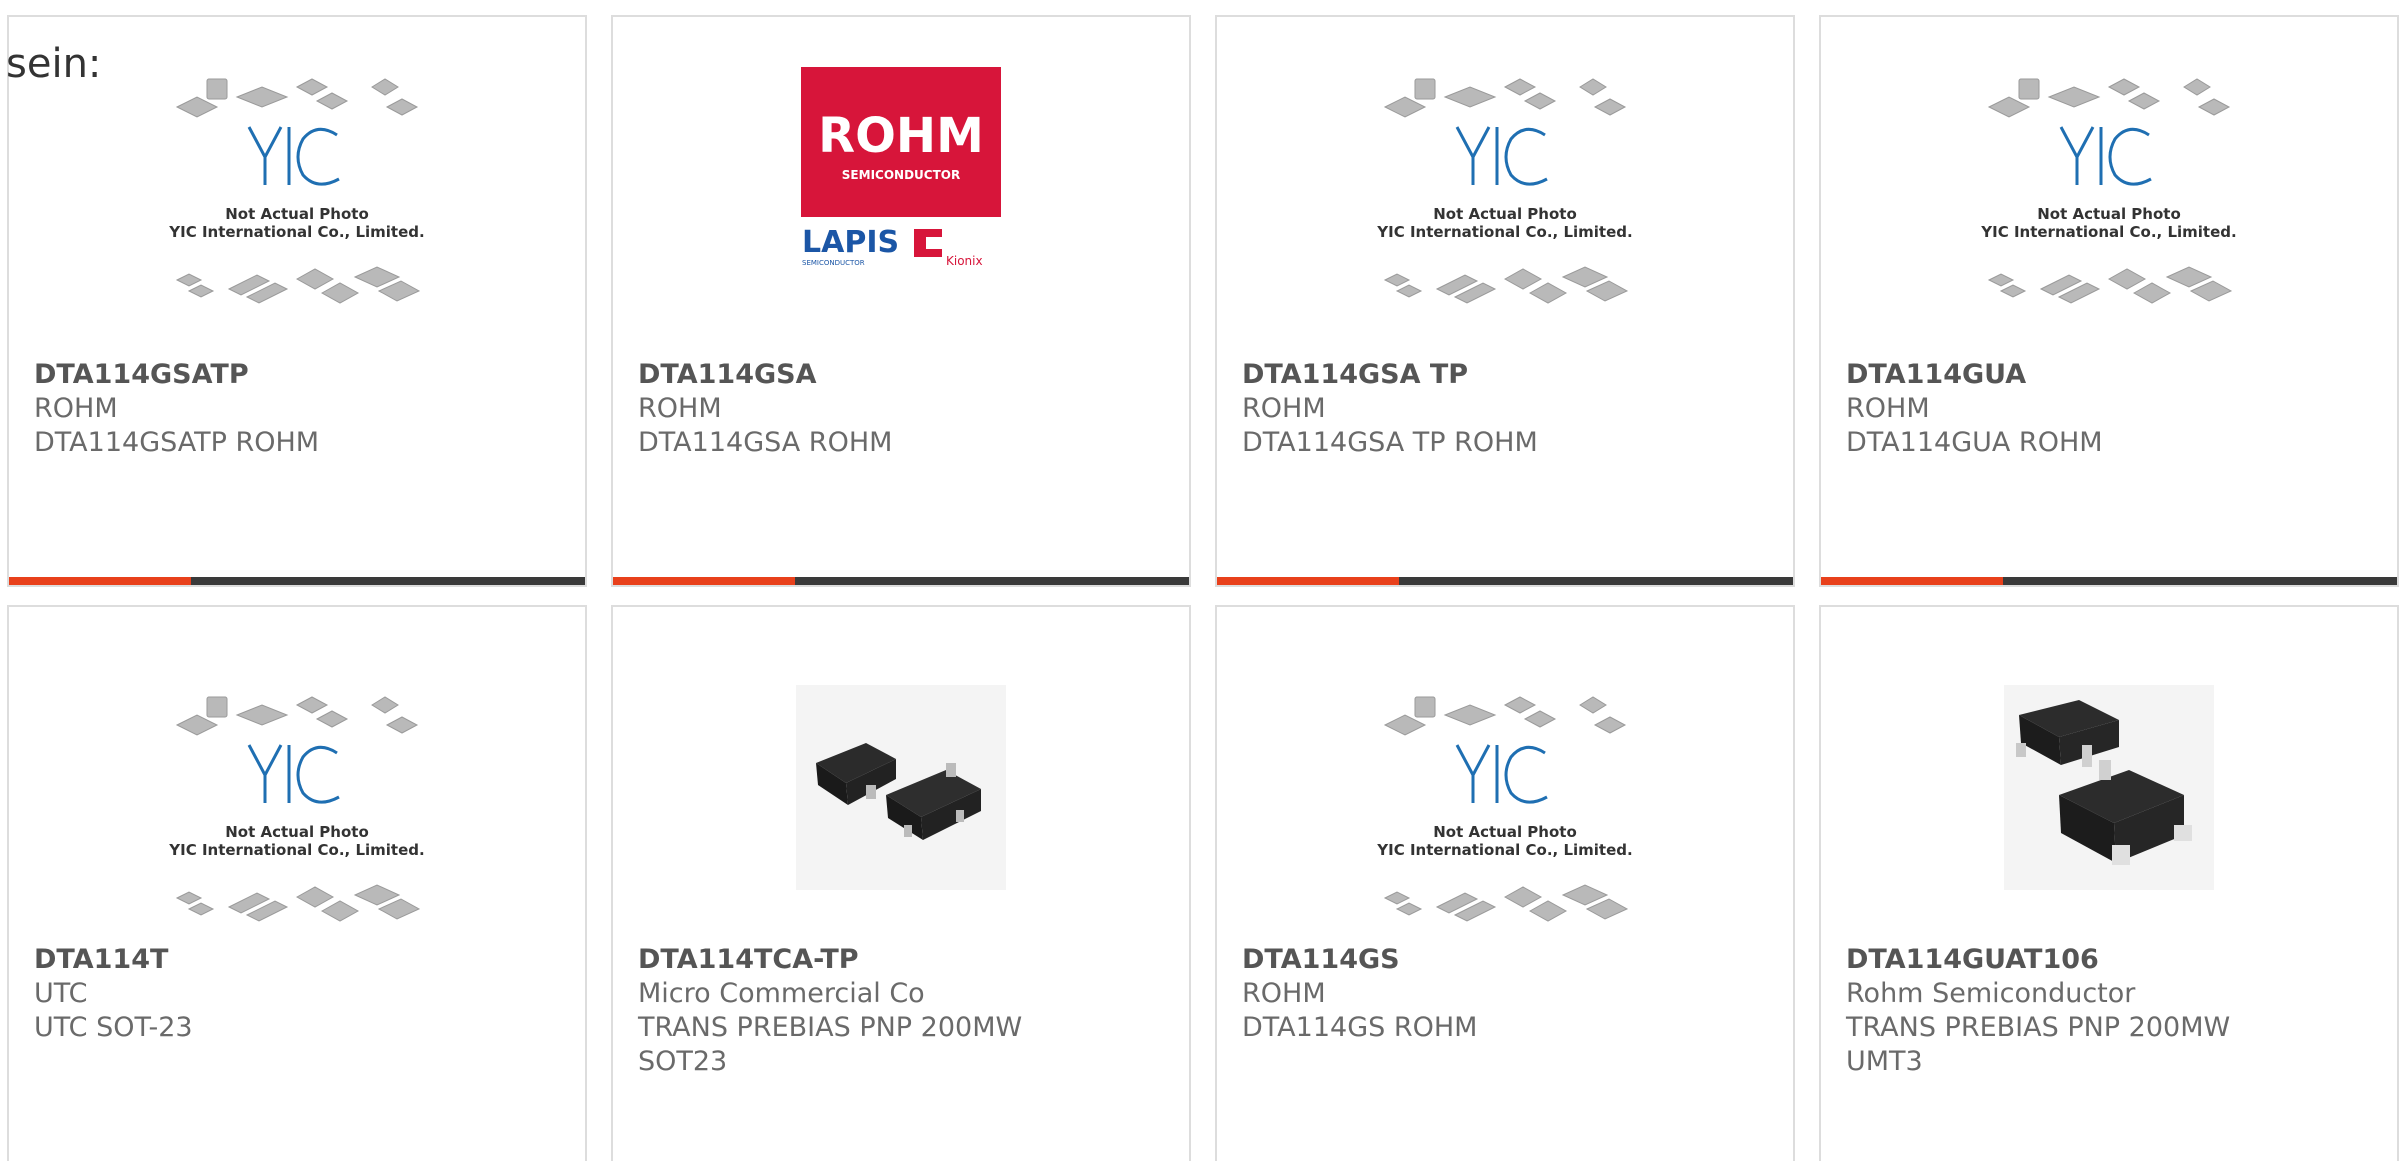 This screenshot has width=2400, height=1161. What do you see at coordinates (850, 242) in the screenshot?
I see `svg-text: LAPIS` at bounding box center [850, 242].